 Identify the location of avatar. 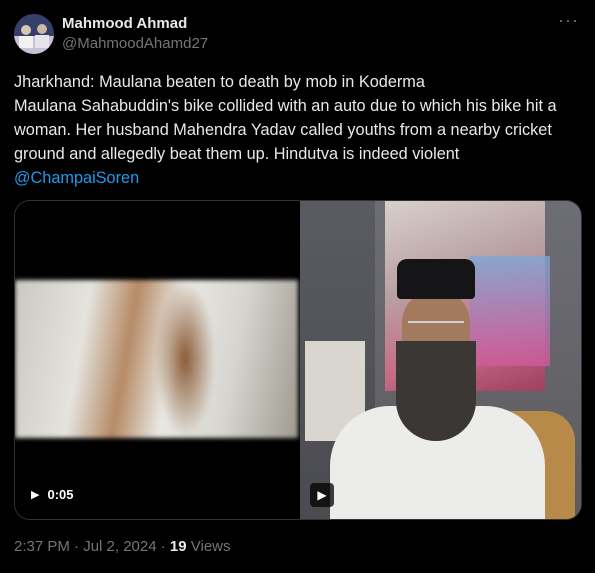
(34, 34).